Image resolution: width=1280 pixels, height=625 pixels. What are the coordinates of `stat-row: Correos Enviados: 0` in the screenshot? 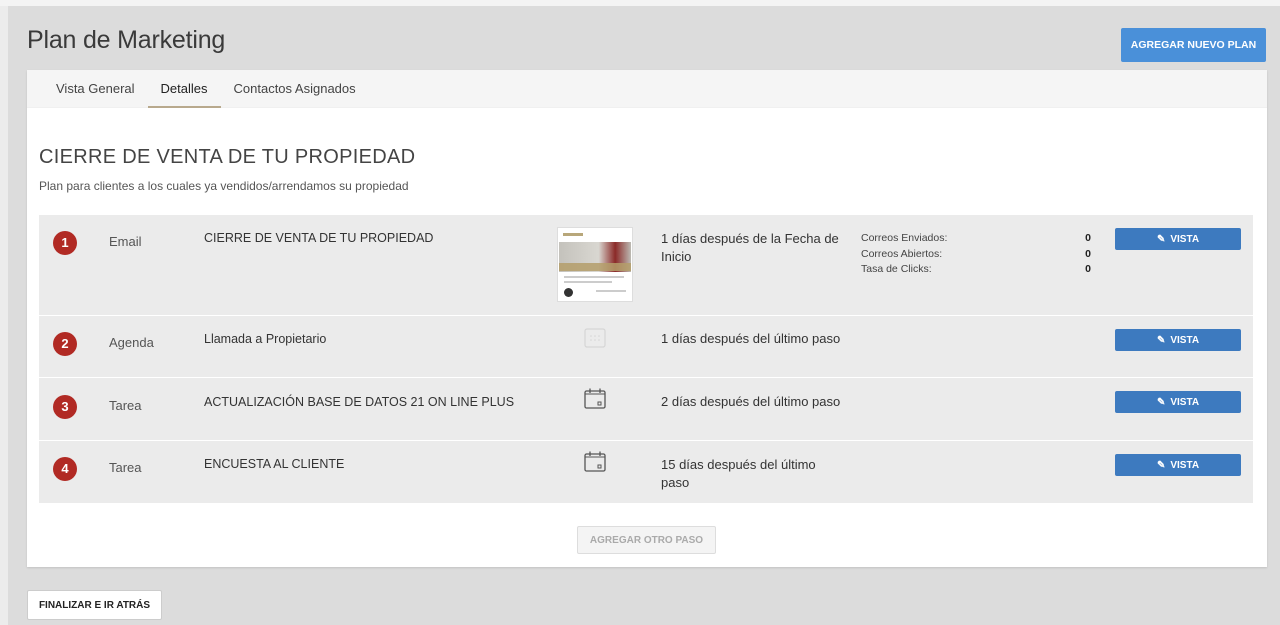 It's located at (976, 240).